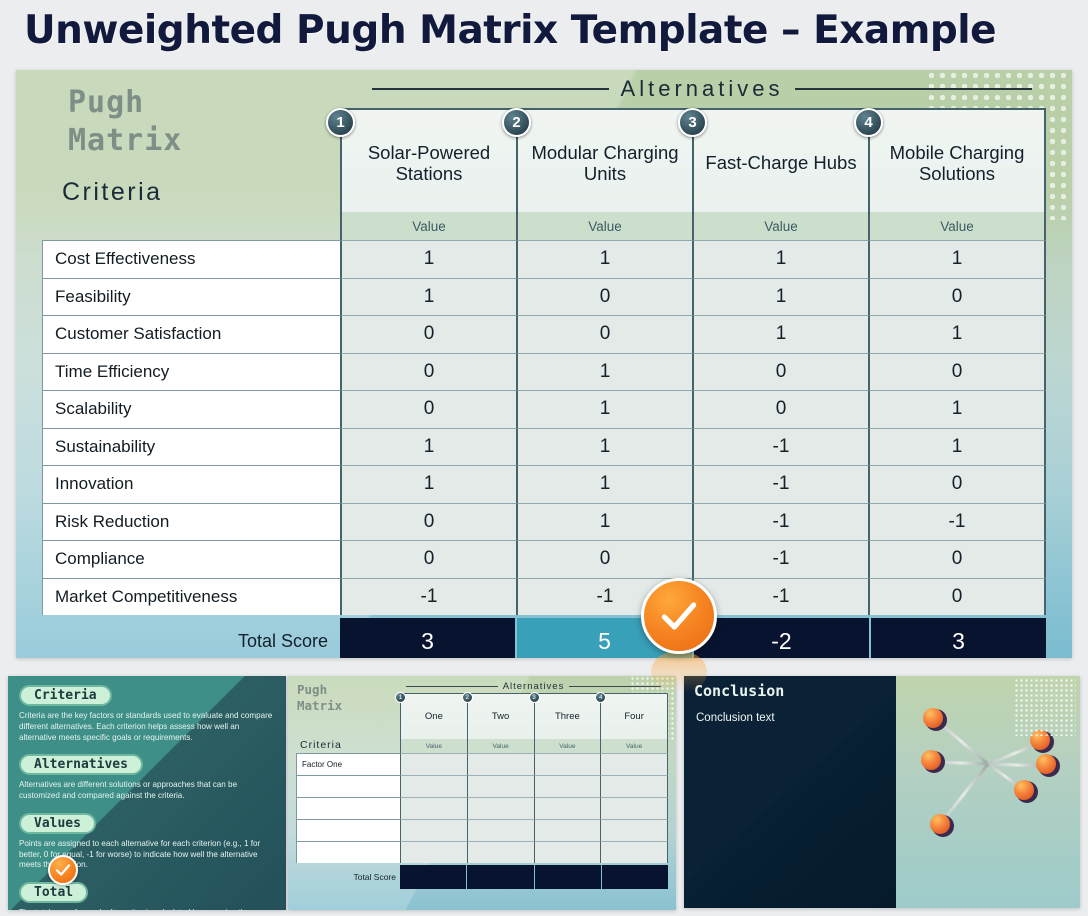  I want to click on mini-alternative-header-4: 4 Four, so click(631, 715).